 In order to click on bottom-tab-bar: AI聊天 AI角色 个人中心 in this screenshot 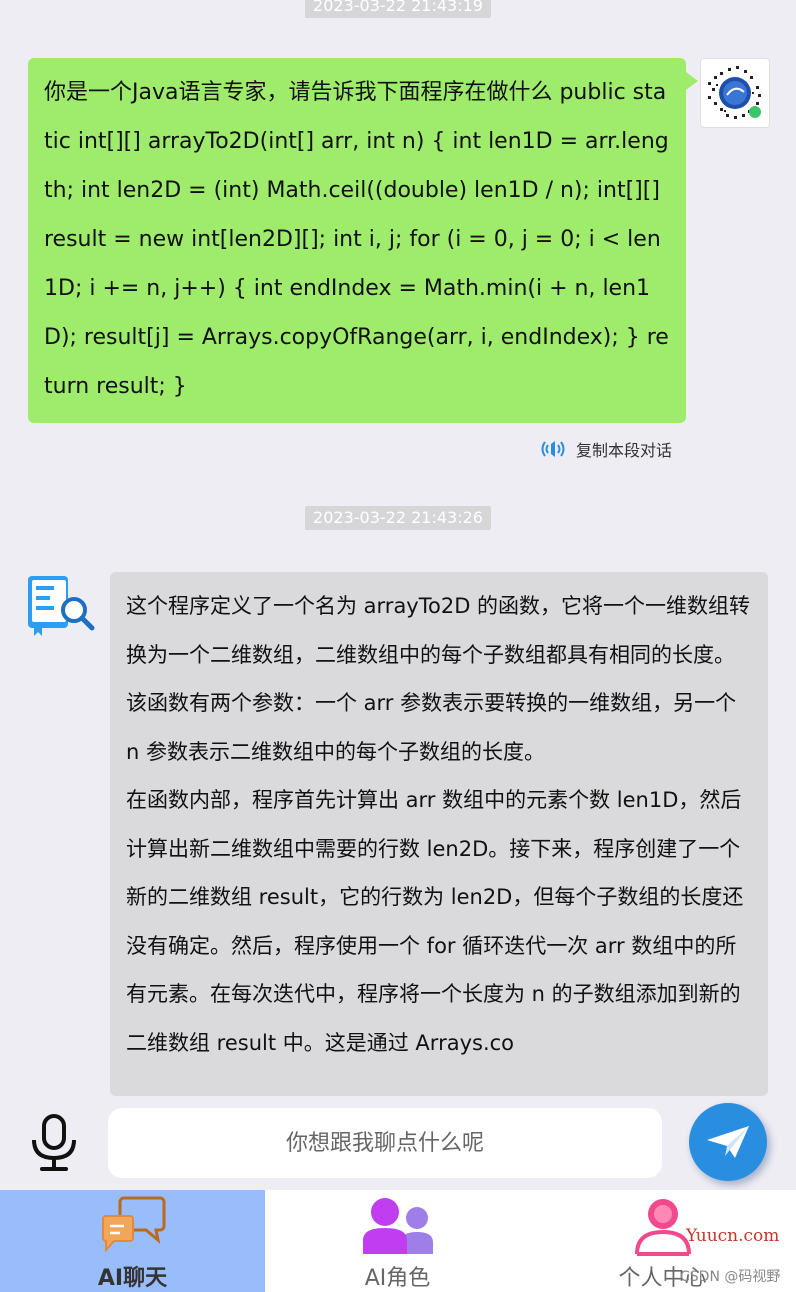, I will do `click(398, 1241)`.